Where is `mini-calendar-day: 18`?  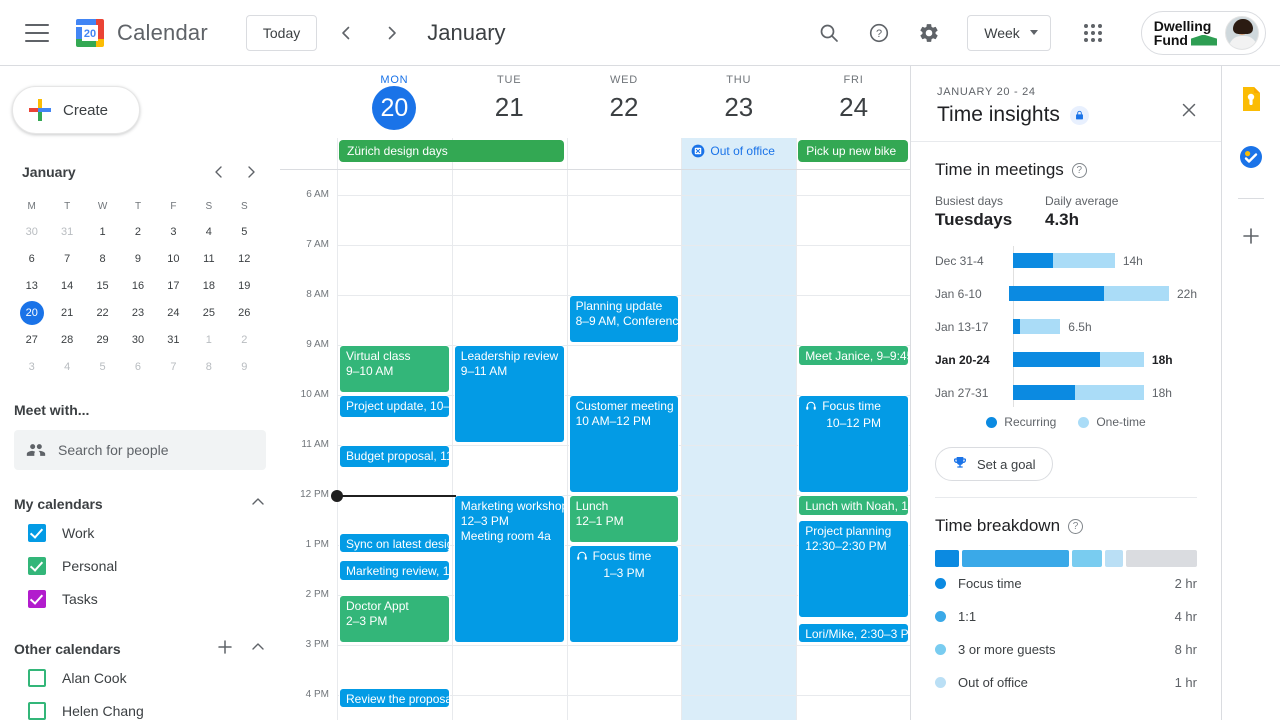
mini-calendar-day: 18 is located at coordinates (208, 286).